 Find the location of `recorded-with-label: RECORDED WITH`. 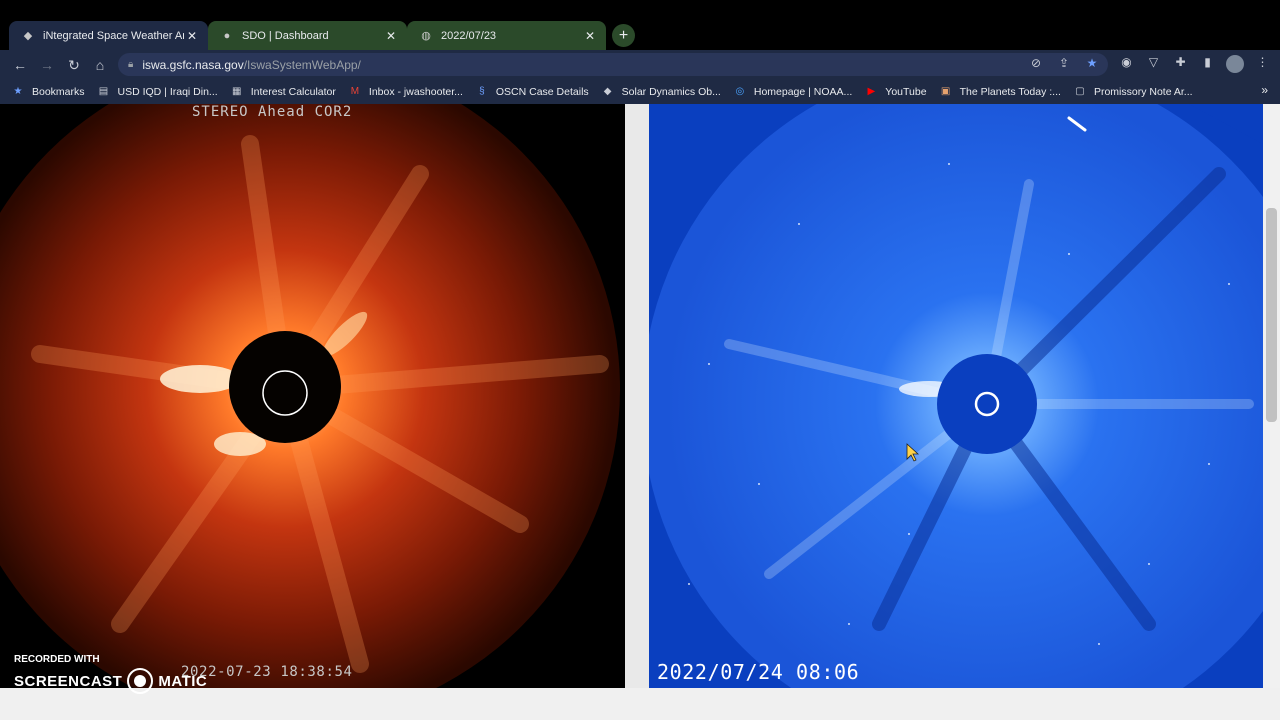

recorded-with-label: RECORDED WITH is located at coordinates (57, 659).